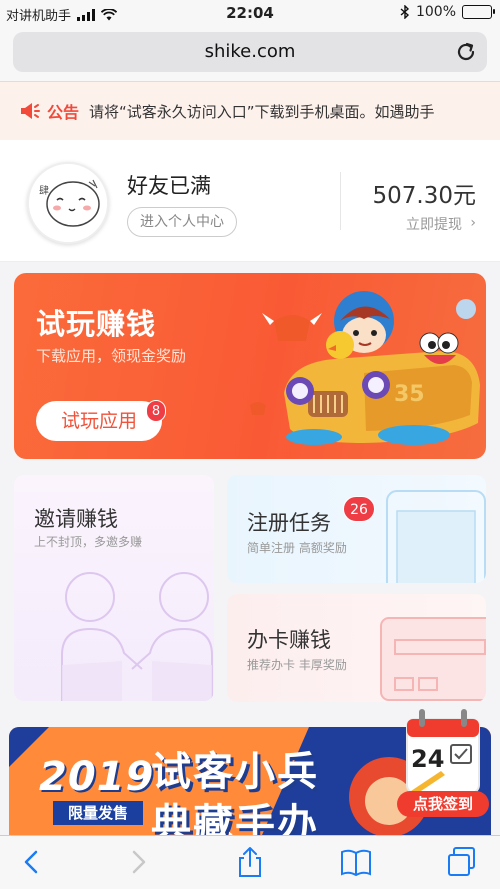  I want to click on share-icon, so click(250, 862).